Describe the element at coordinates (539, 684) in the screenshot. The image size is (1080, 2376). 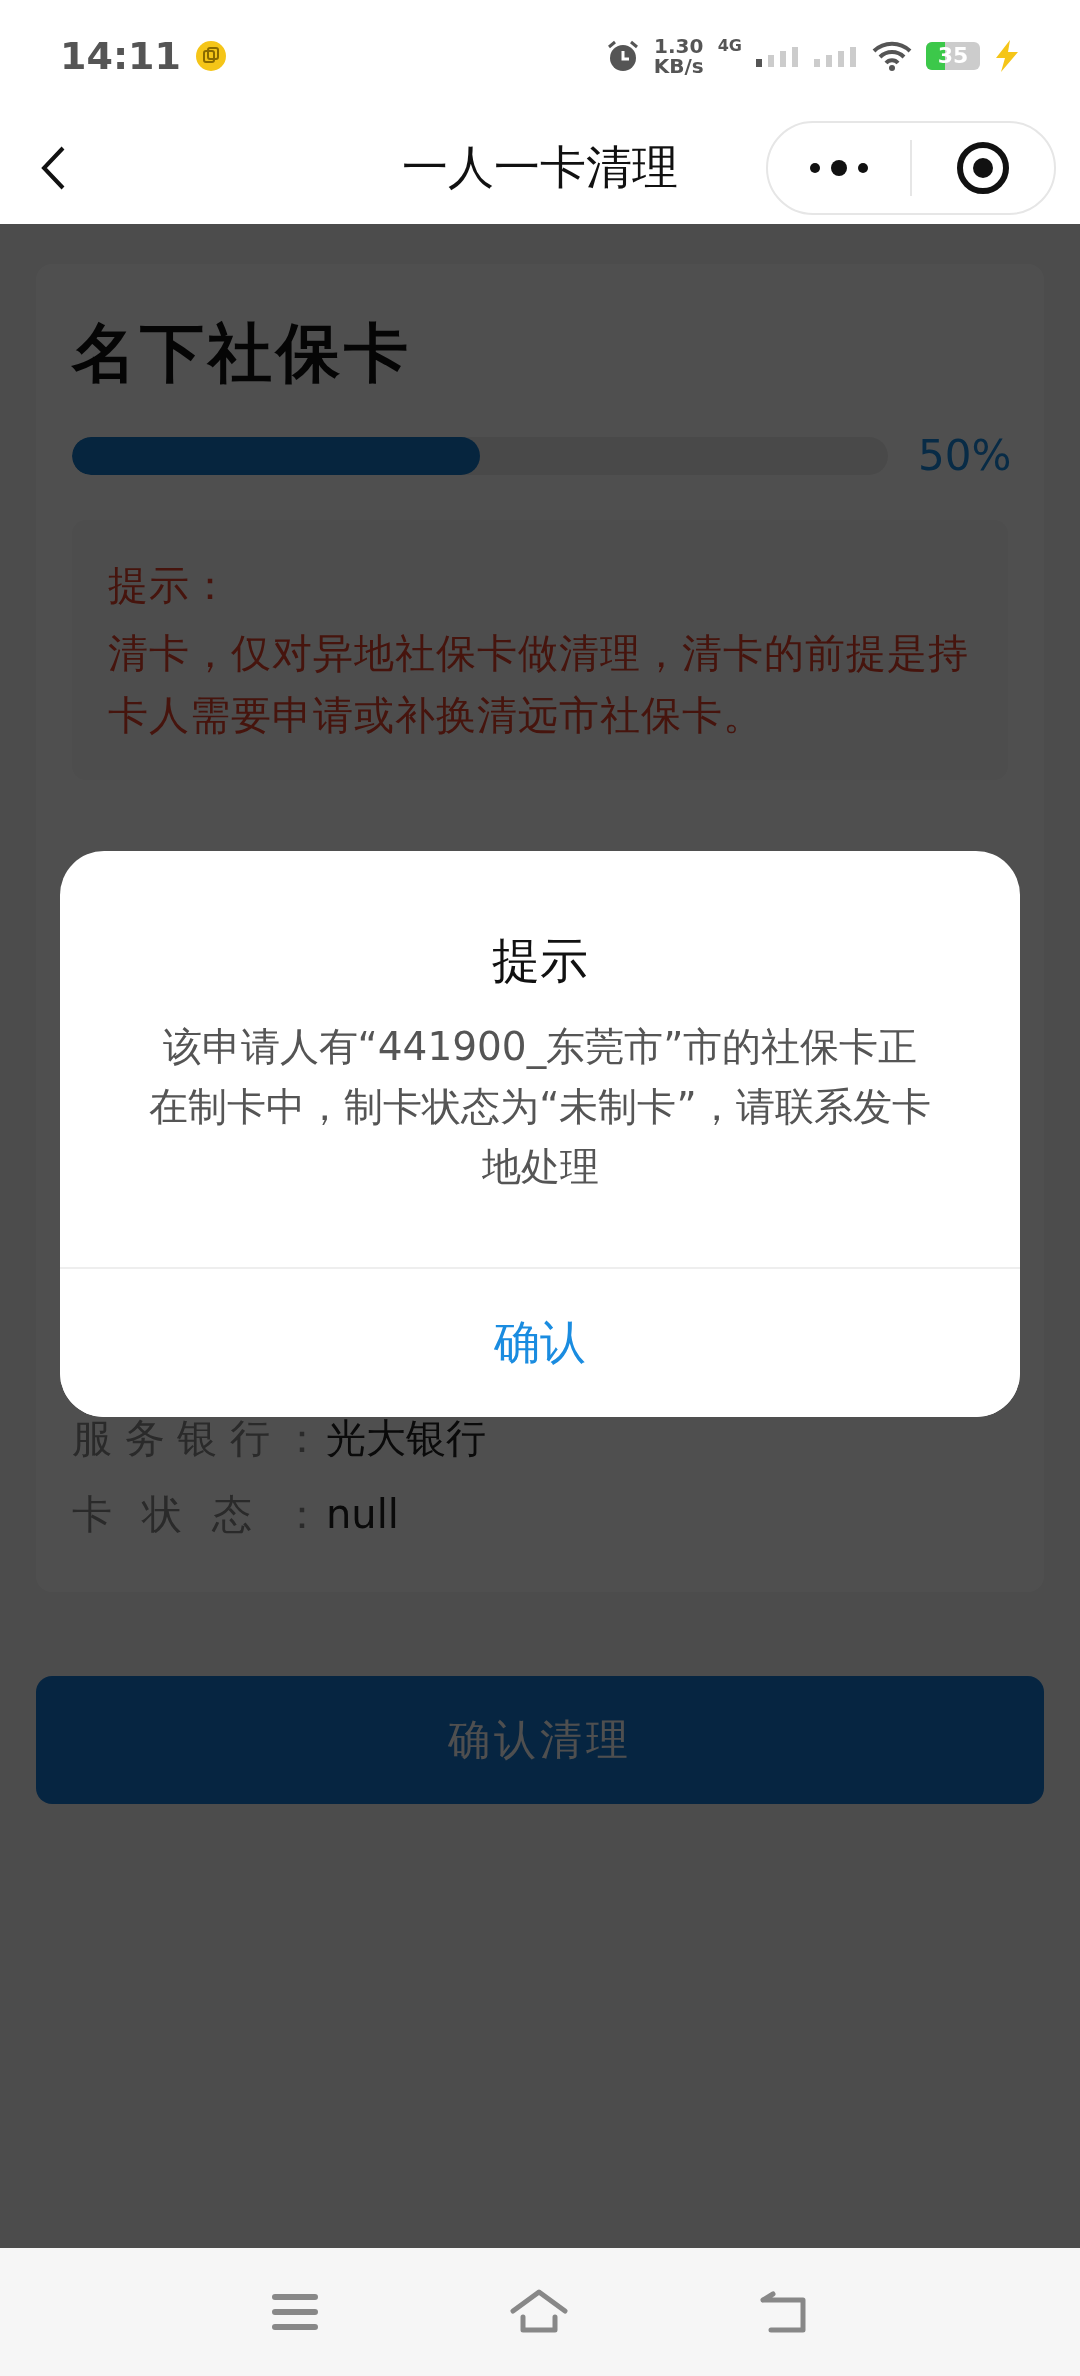
I see `tip-text: 清卡，仅对异地社保卡做清理，清卡的前提是持卡人需要申请或补换清远市社保卡。` at that location.